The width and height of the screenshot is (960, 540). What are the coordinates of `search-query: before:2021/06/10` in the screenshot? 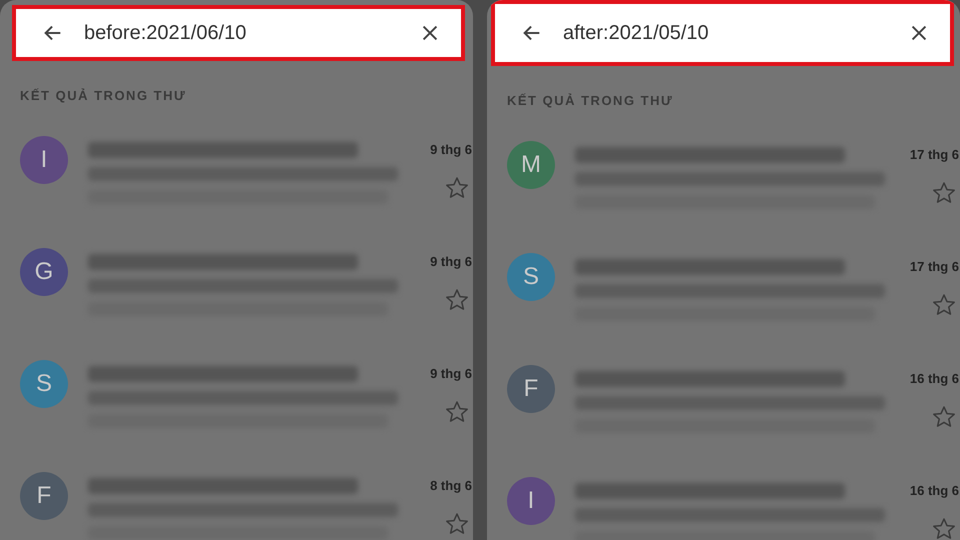 It's located at (166, 33).